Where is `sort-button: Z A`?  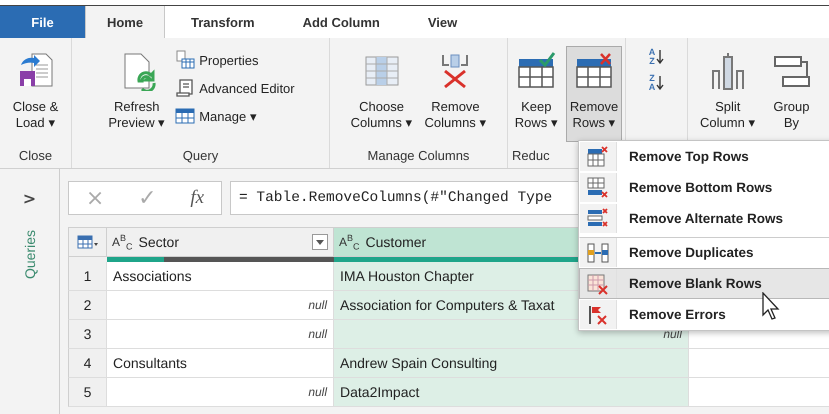 sort-button: Z A is located at coordinates (656, 83).